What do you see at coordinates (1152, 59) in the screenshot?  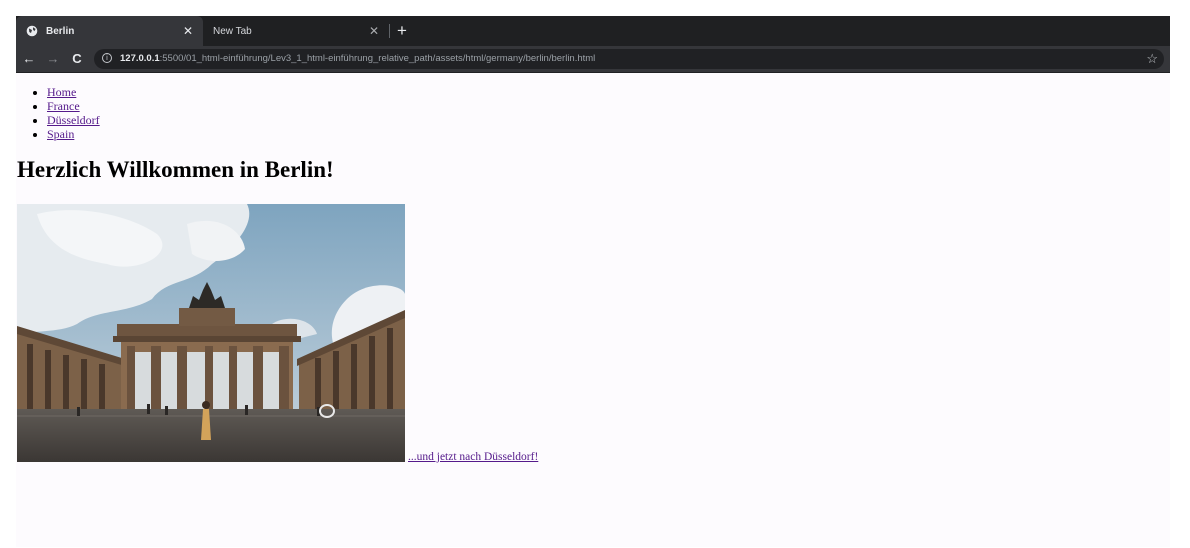 I see `bookmark-star-icon: ☆` at bounding box center [1152, 59].